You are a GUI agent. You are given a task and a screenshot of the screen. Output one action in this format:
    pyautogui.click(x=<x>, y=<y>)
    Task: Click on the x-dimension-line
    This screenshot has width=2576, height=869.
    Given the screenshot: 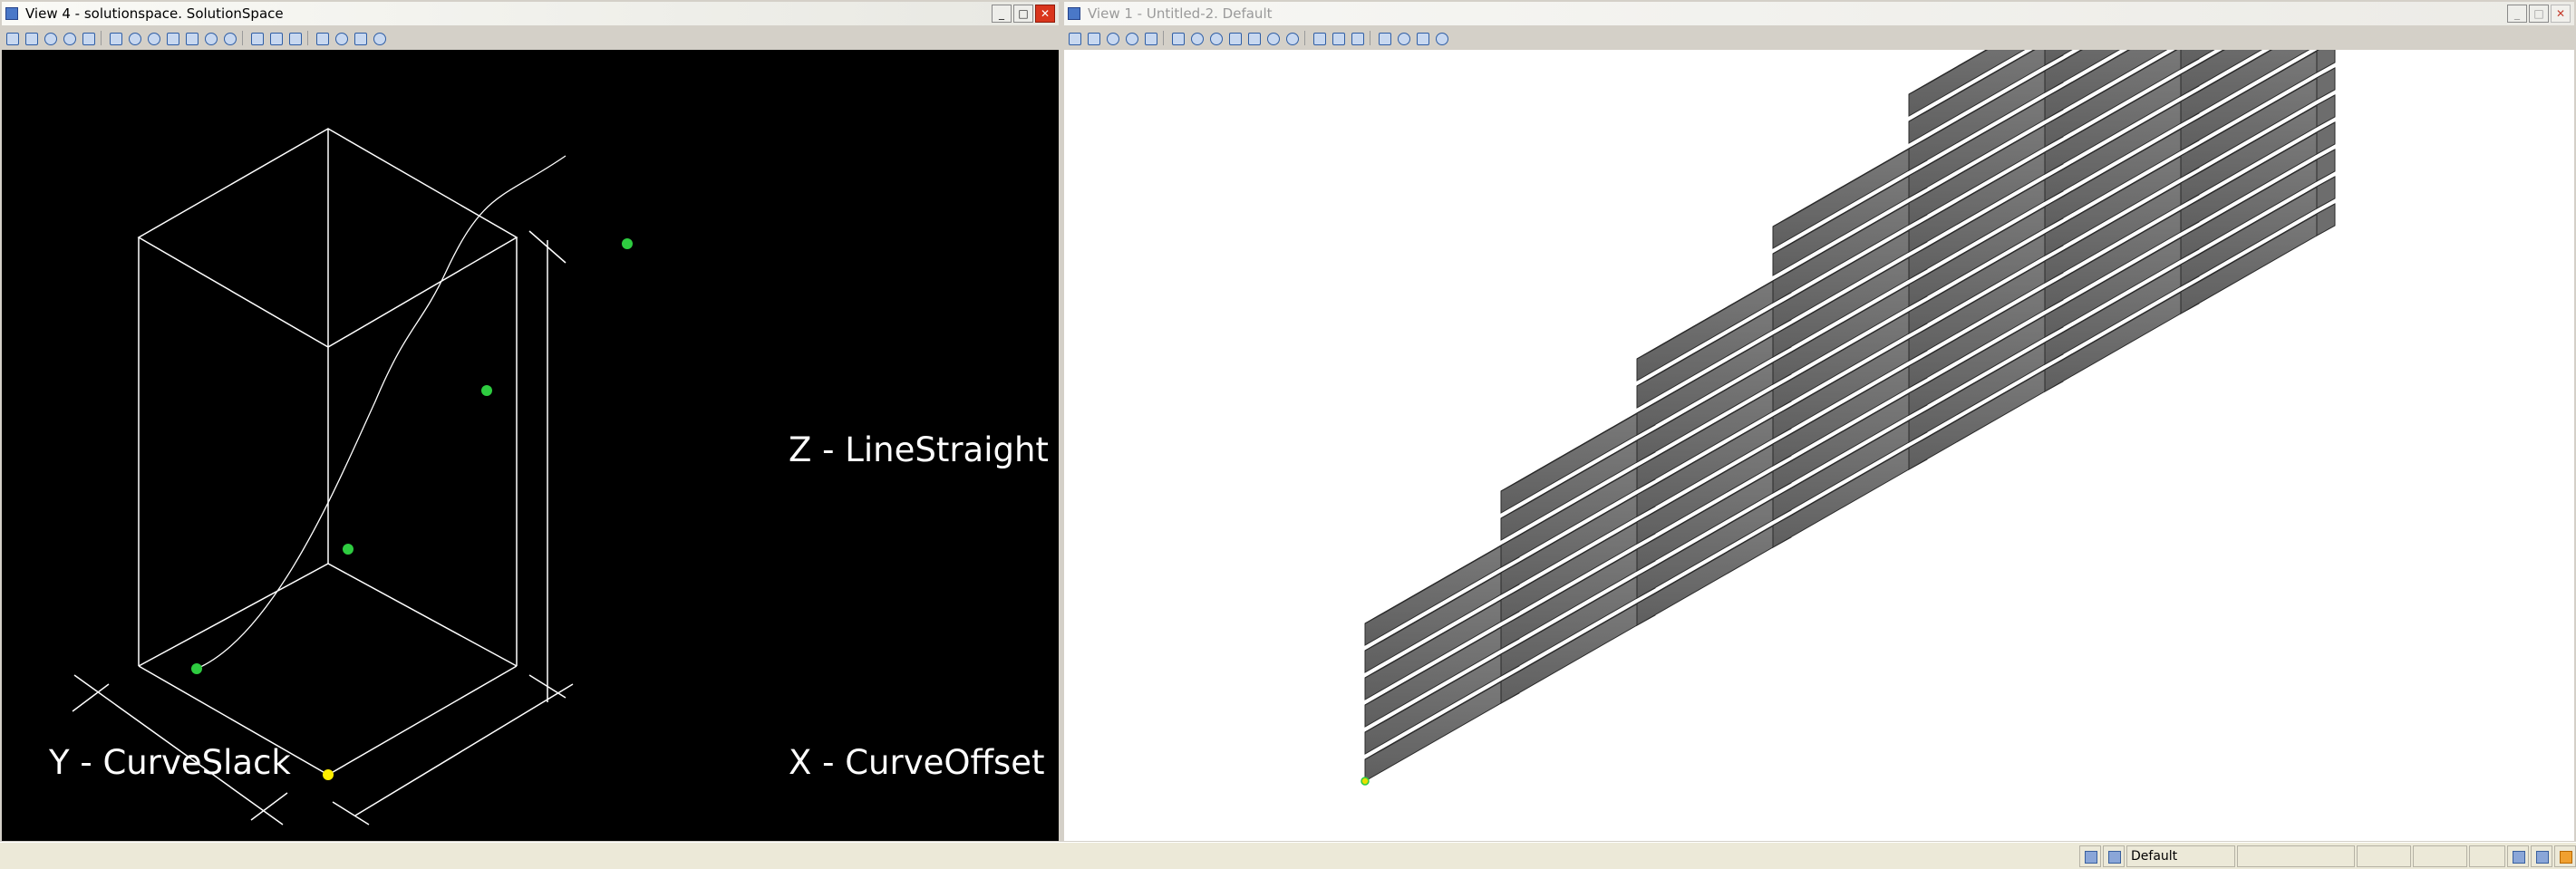 What is the action you would take?
    pyautogui.click(x=464, y=749)
    